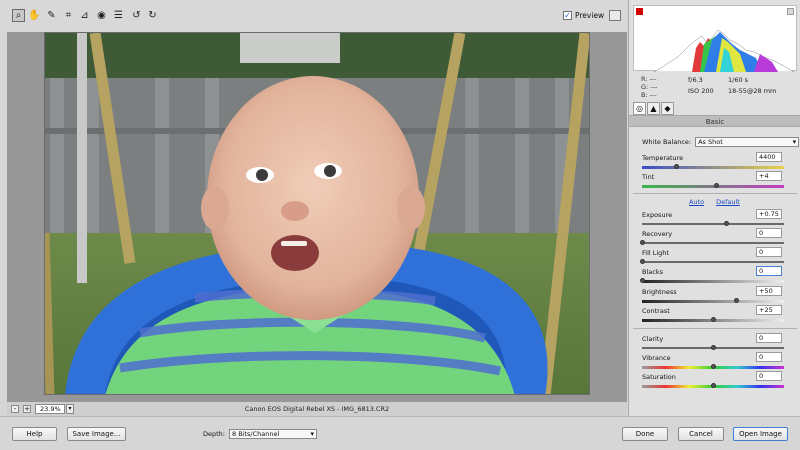  What do you see at coordinates (34, 434) in the screenshot?
I see `help-button: Help` at bounding box center [34, 434].